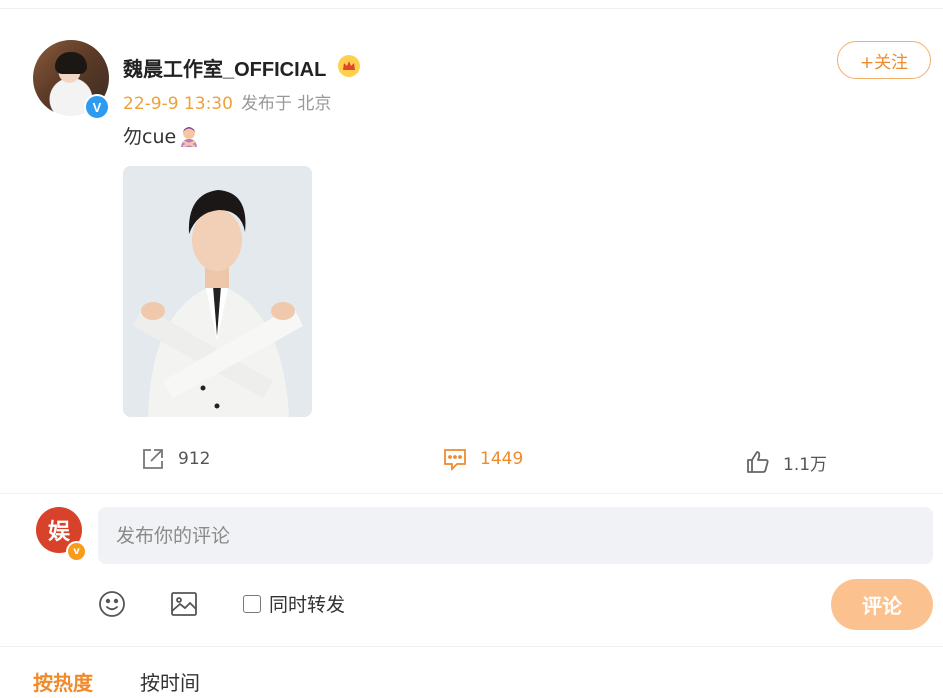 The height and width of the screenshot is (698, 943). I want to click on like-button: 1.1万, so click(786, 462).